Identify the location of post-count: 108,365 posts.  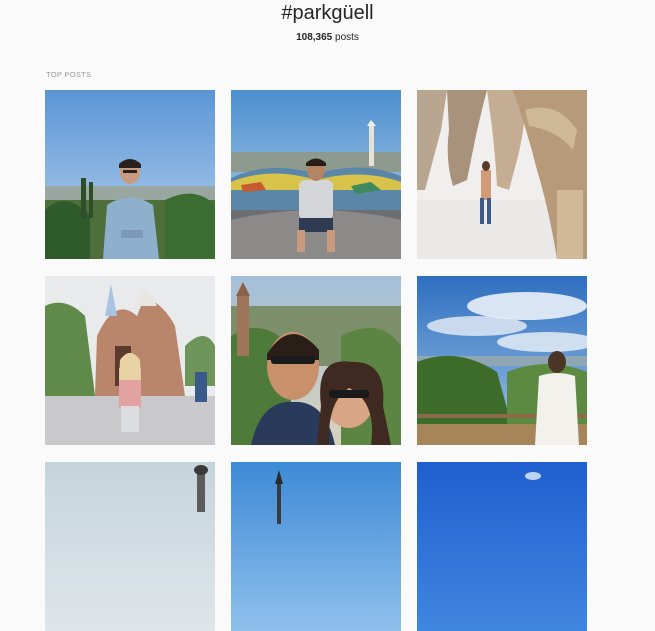
(327, 37).